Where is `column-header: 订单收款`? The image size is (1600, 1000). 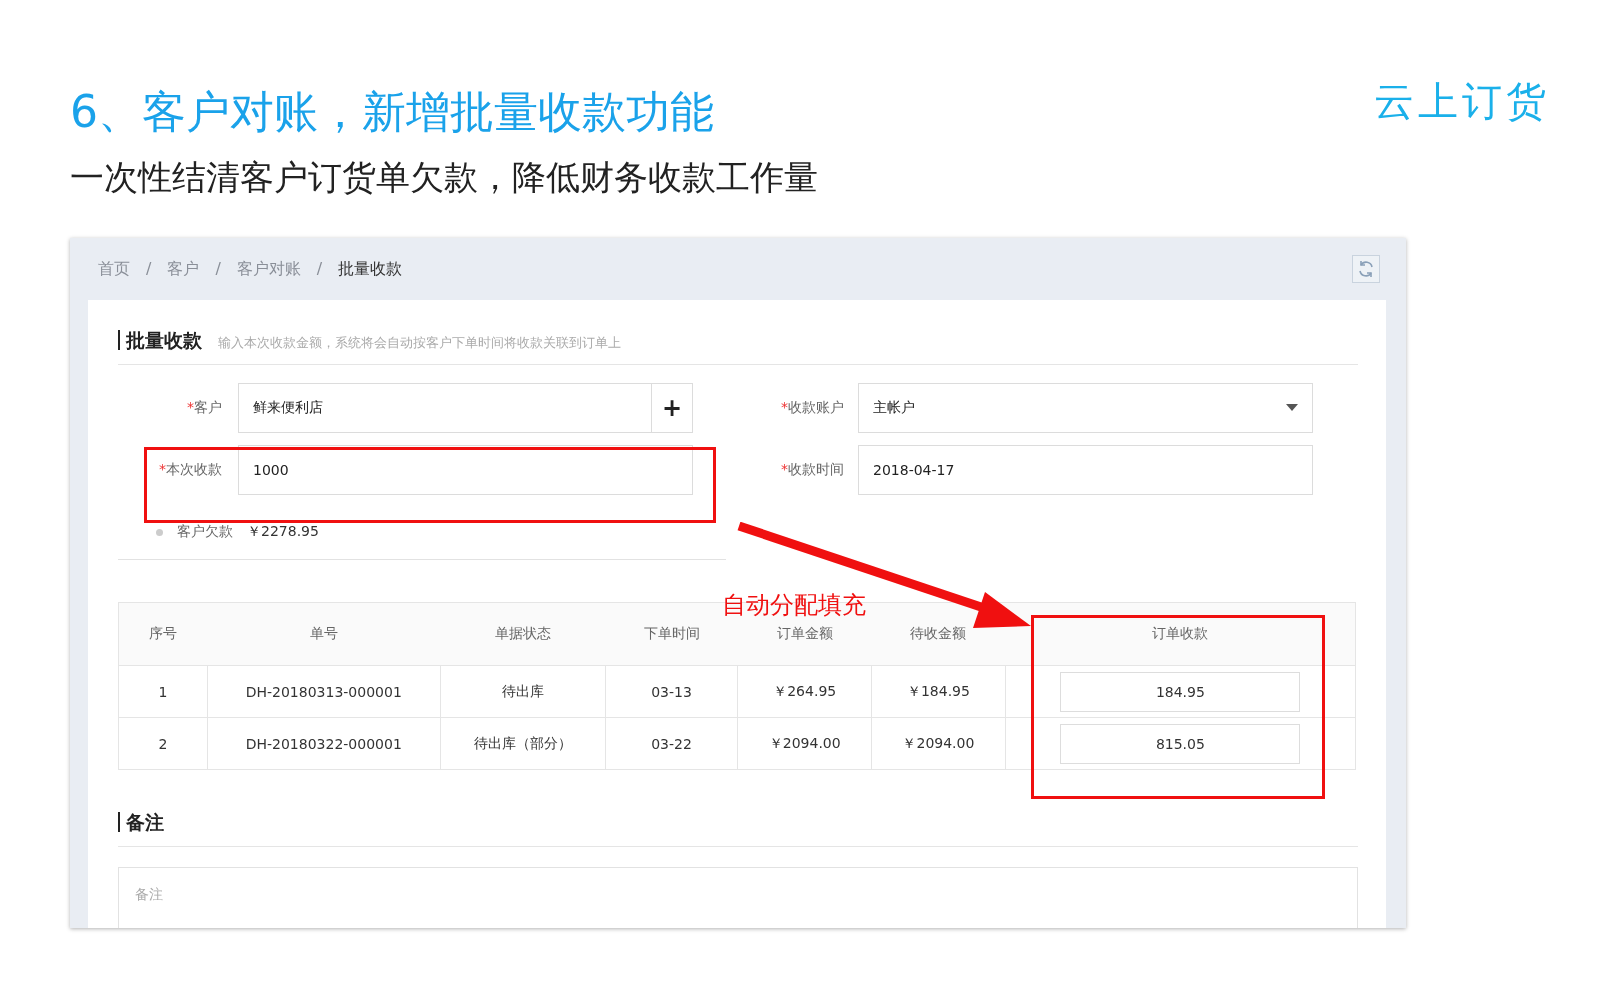
column-header: 订单收款 is located at coordinates (1180, 634).